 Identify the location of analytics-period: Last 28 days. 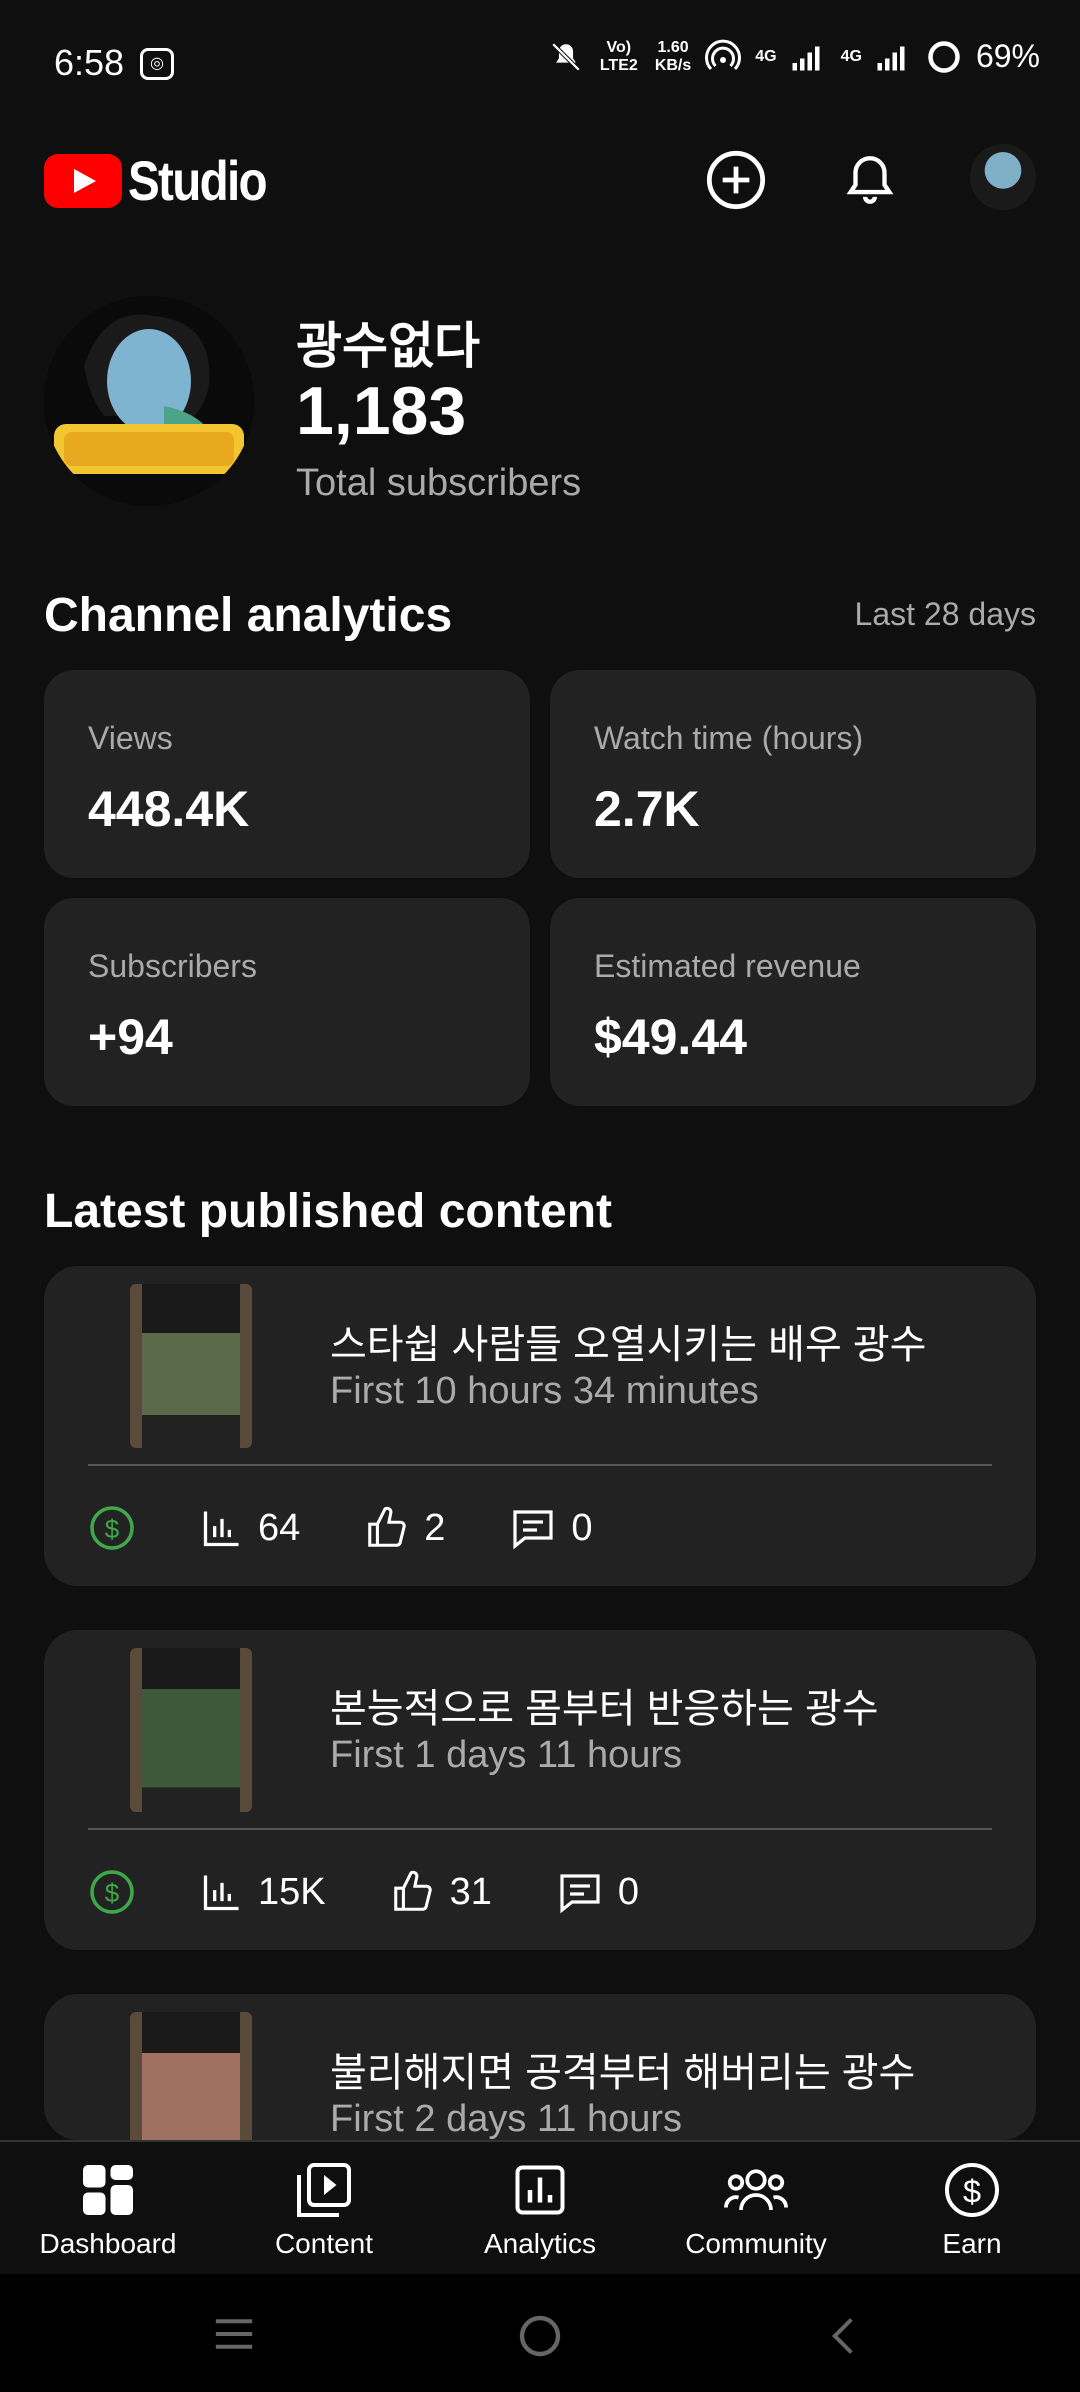
(945, 614).